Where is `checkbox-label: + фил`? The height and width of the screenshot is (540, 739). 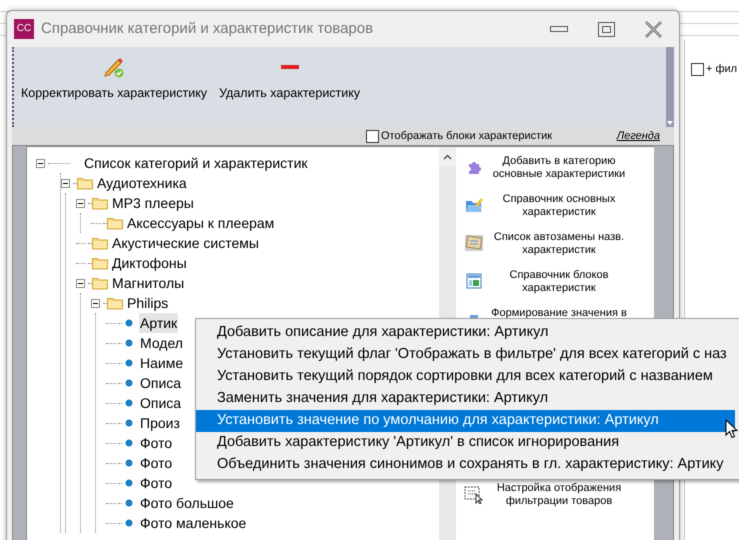
checkbox-label: + фил is located at coordinates (722, 69).